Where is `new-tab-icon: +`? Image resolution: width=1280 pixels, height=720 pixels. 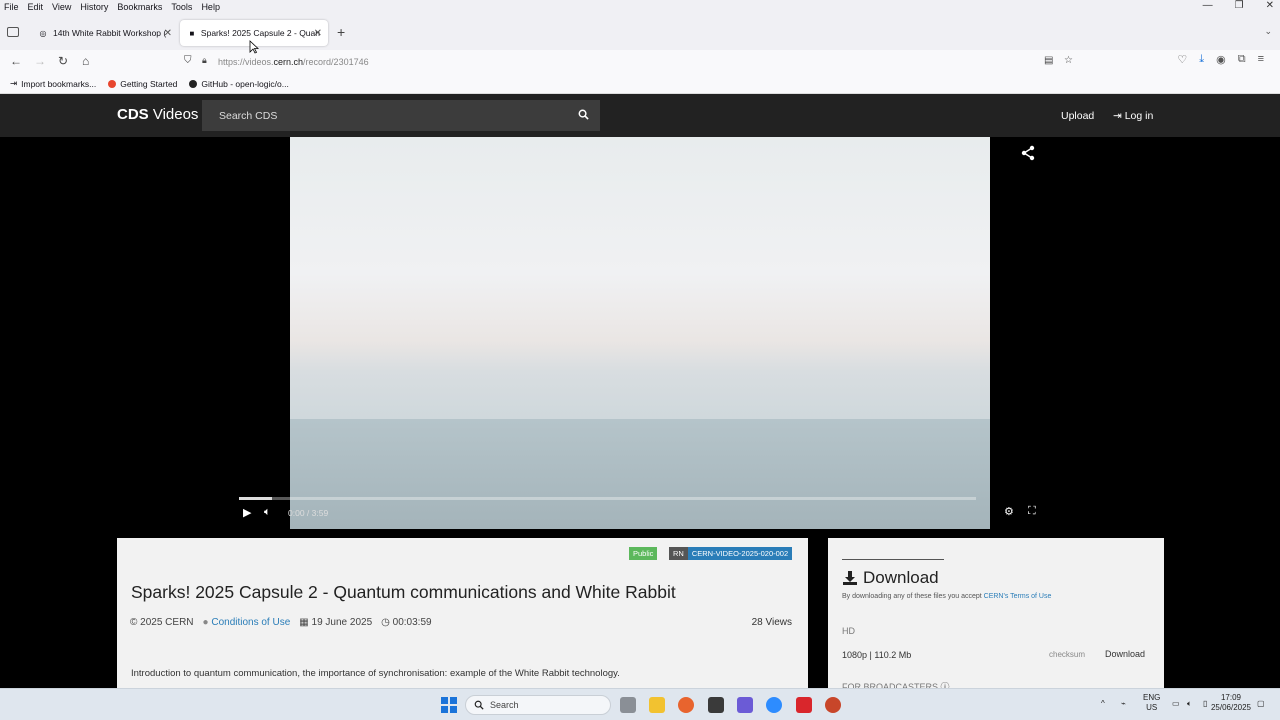 new-tab-icon: + is located at coordinates (341, 32).